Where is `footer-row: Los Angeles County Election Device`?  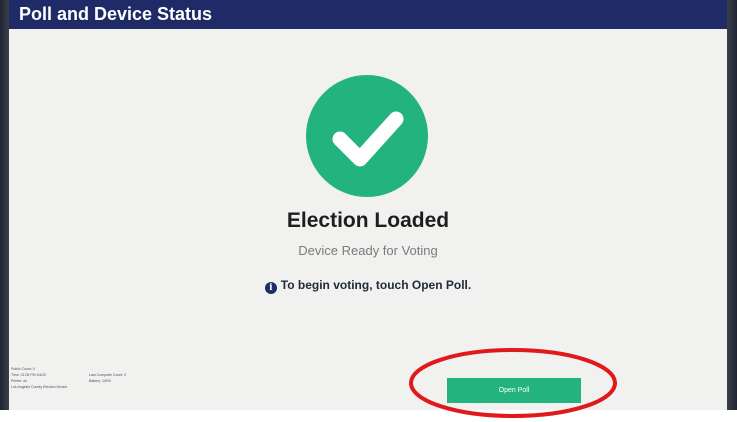 footer-row: Los Angeles County Election Device is located at coordinates (39, 387).